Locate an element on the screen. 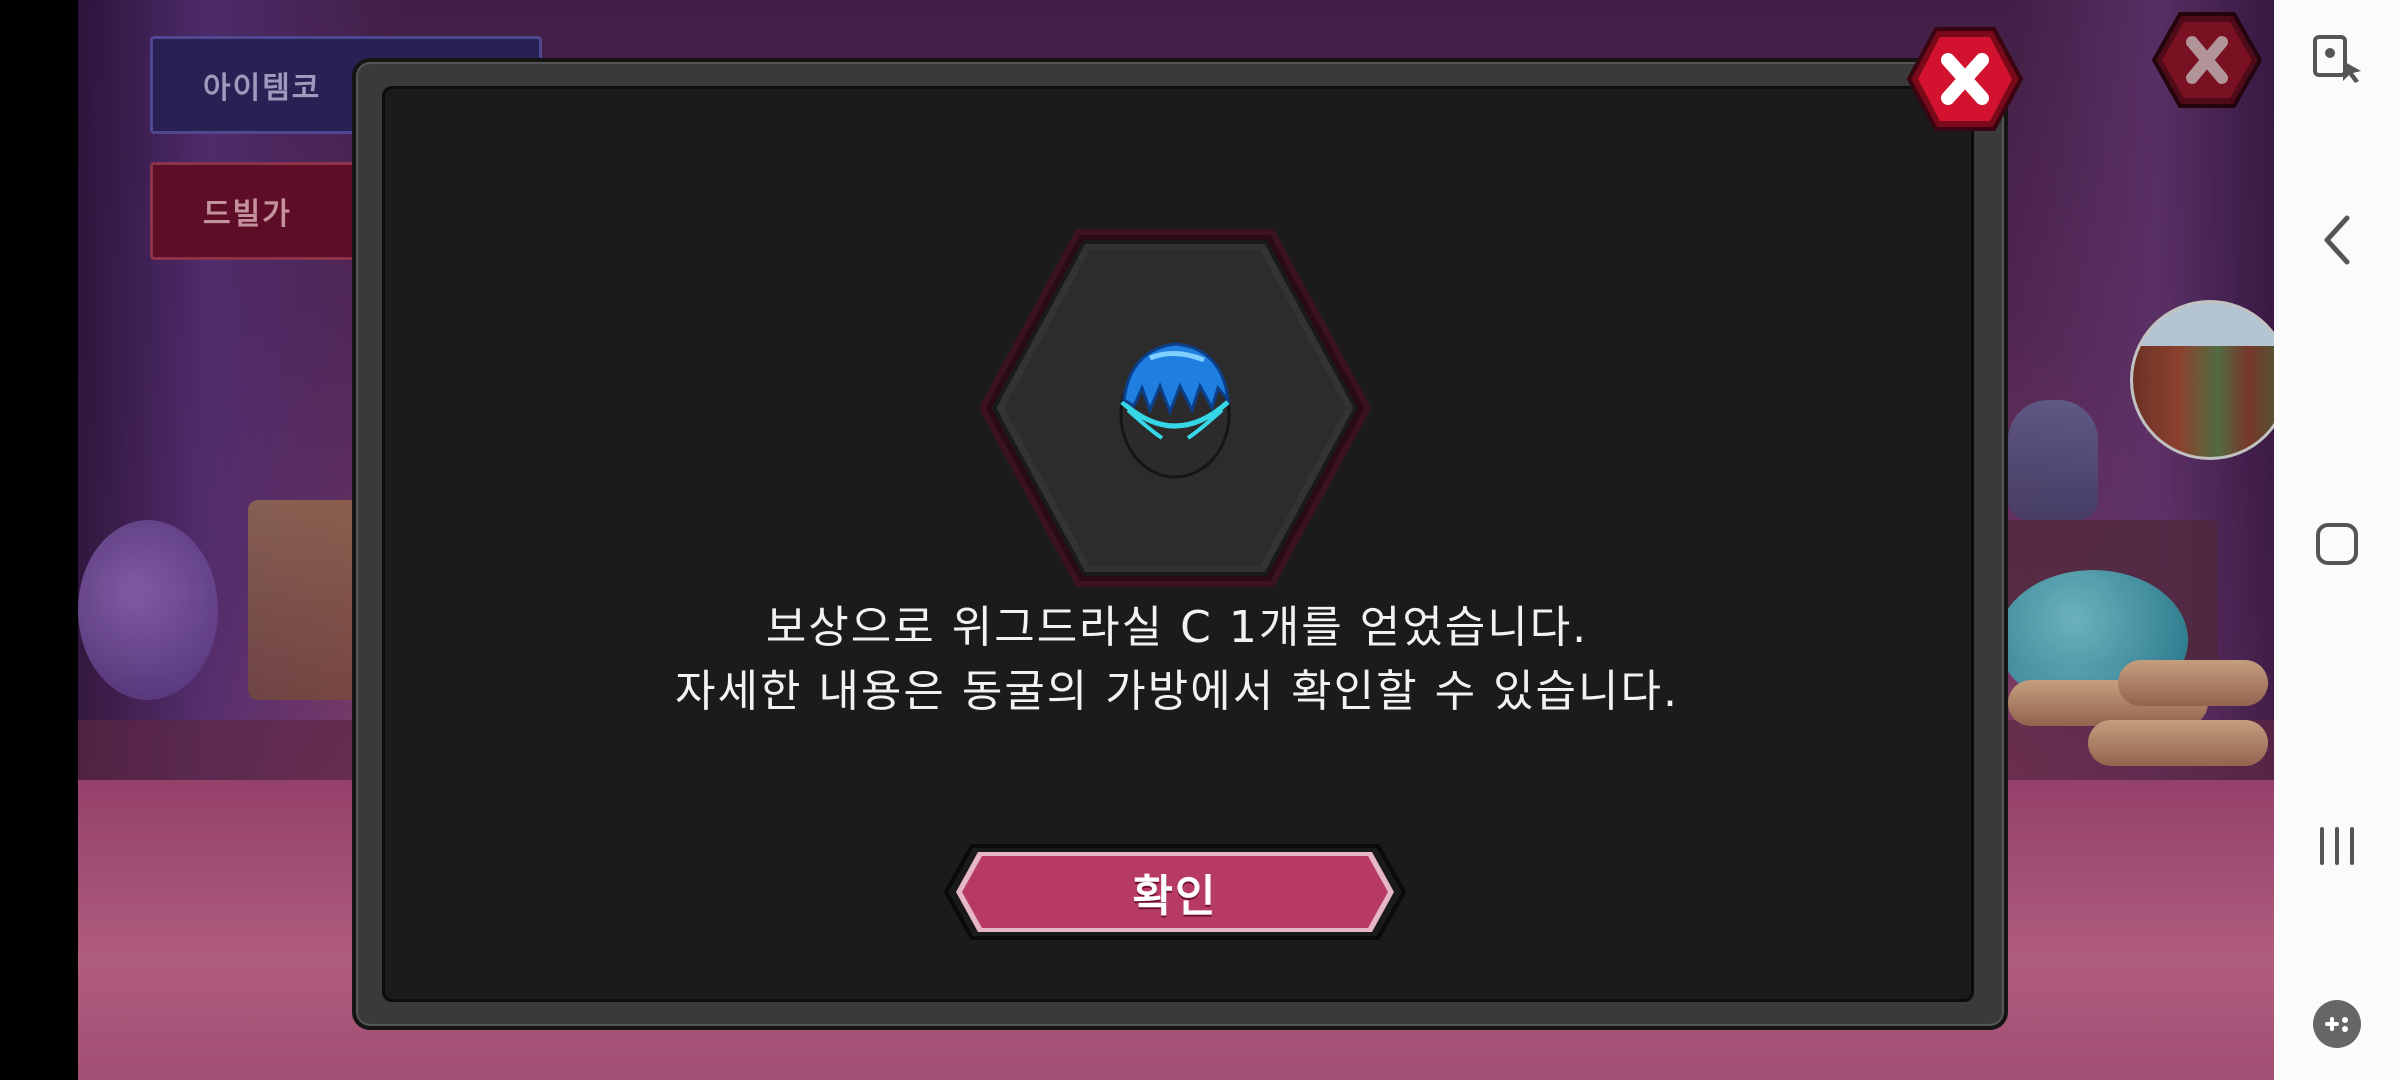 The height and width of the screenshot is (1080, 2400). game-launcher-button is located at coordinates (2337, 1024).